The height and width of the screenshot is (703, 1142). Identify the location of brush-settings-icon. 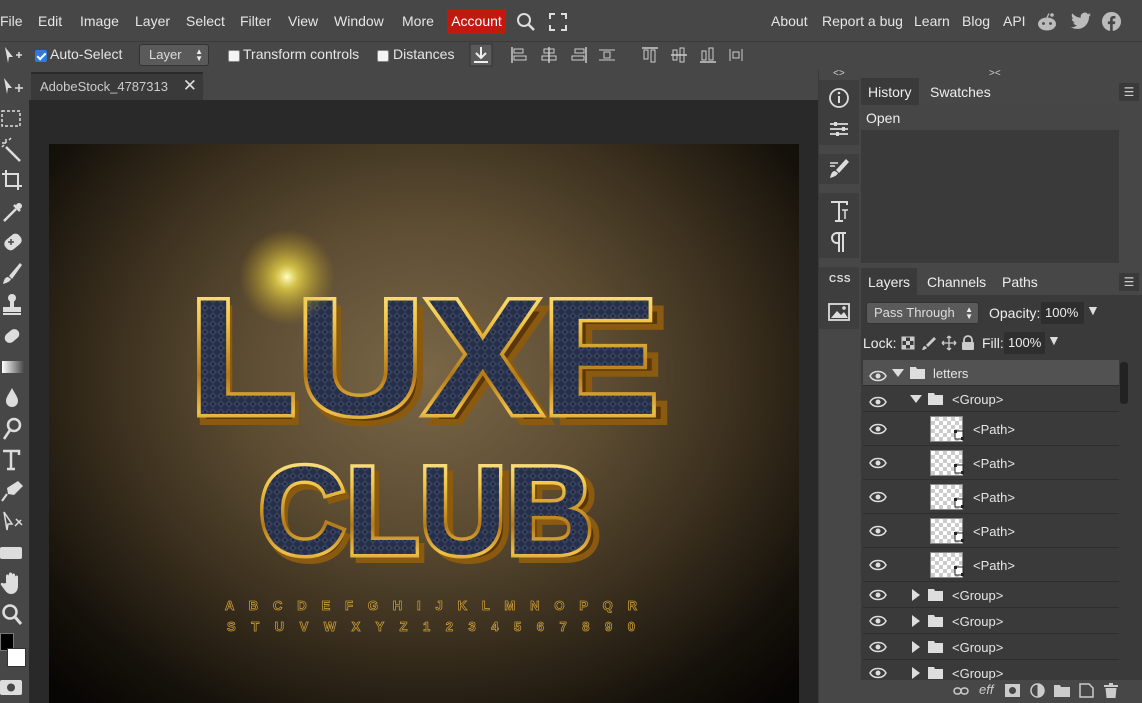
(839, 169).